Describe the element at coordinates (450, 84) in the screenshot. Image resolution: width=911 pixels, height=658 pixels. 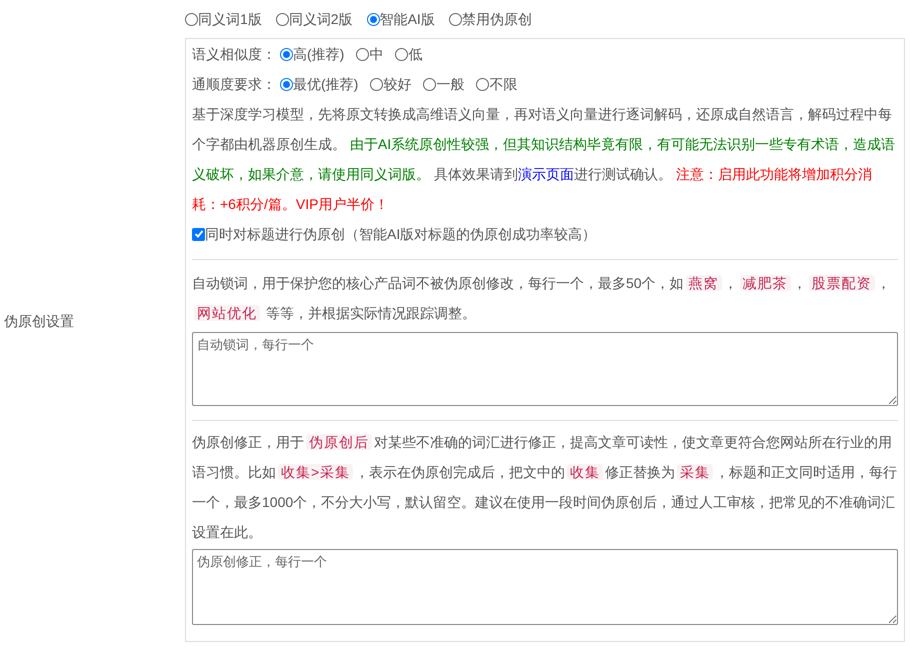
I see `option-label: 一般` at that location.